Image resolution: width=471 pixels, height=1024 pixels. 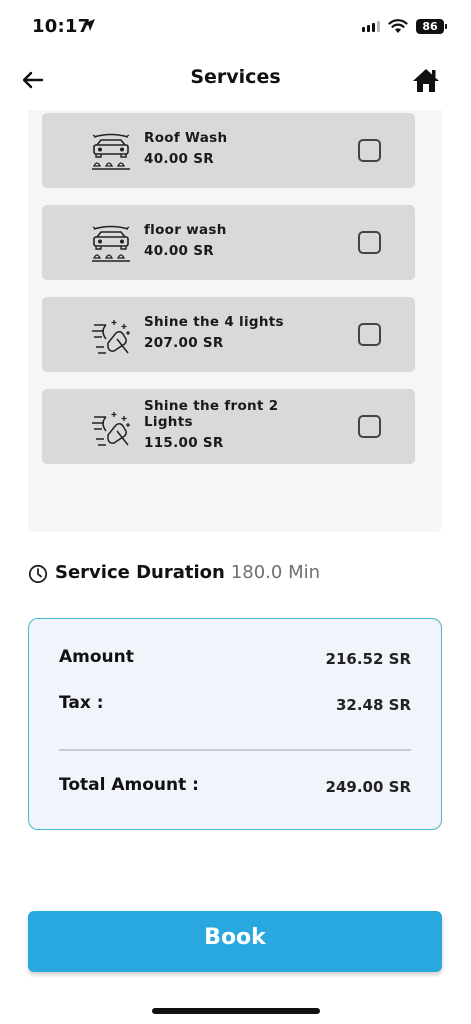 I want to click on tax-label: Tax :, so click(x=81, y=703).